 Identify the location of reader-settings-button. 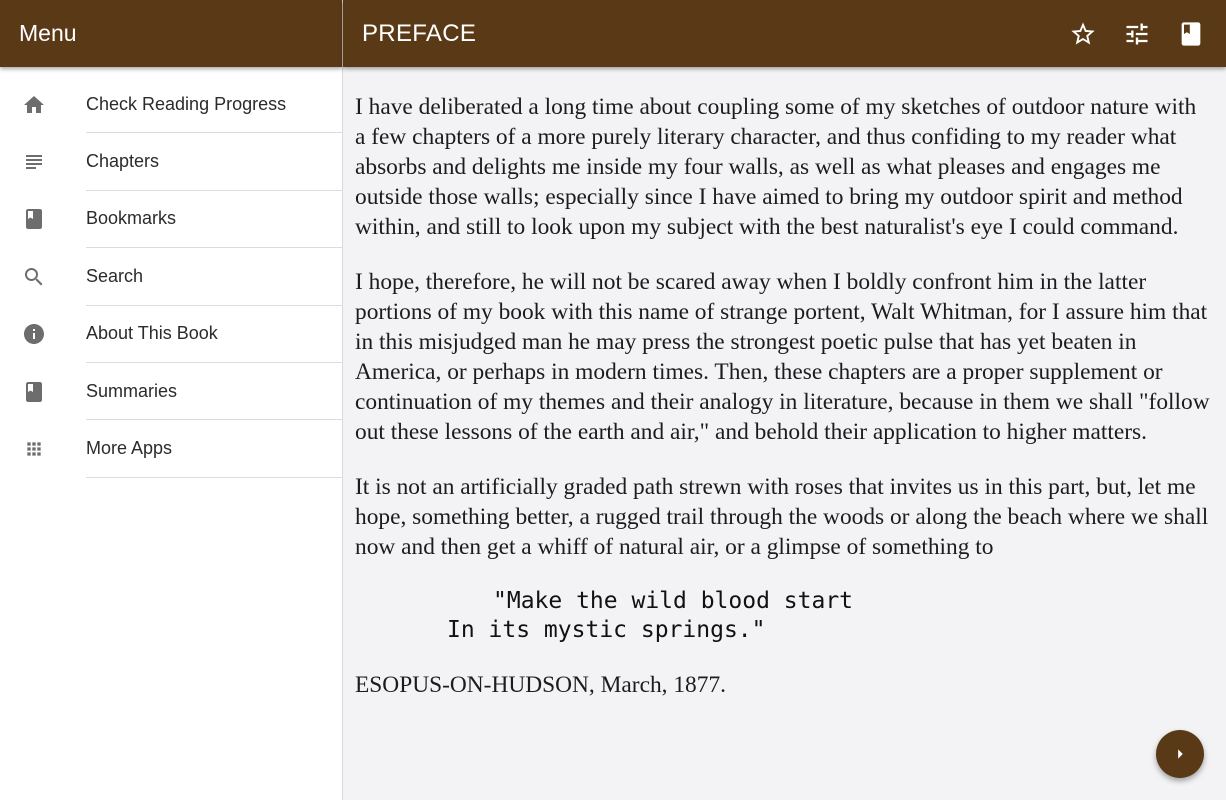
(1137, 34).